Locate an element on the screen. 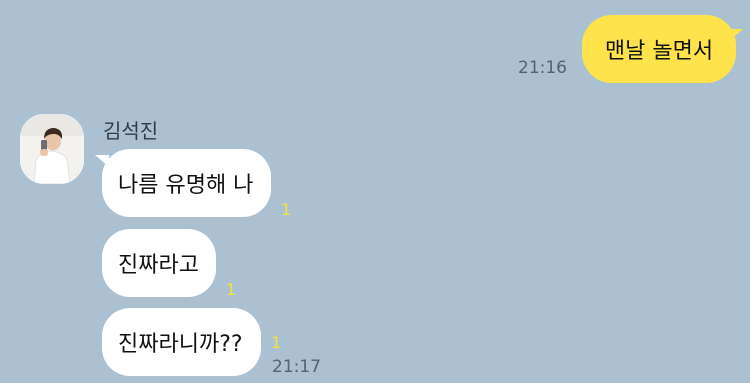  incoming-message-bubble: 나름 유명해 나 is located at coordinates (183, 183).